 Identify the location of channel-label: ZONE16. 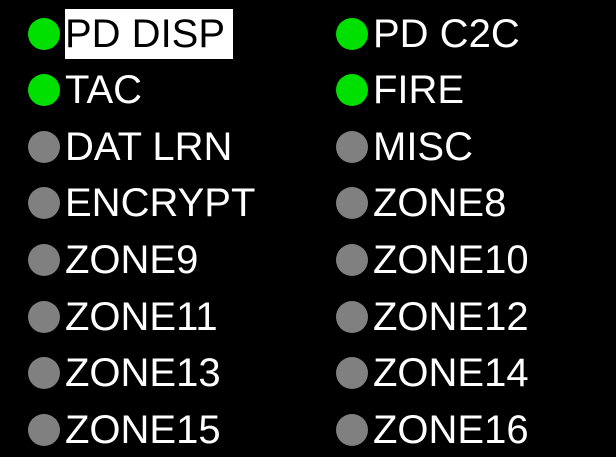
(451, 430).